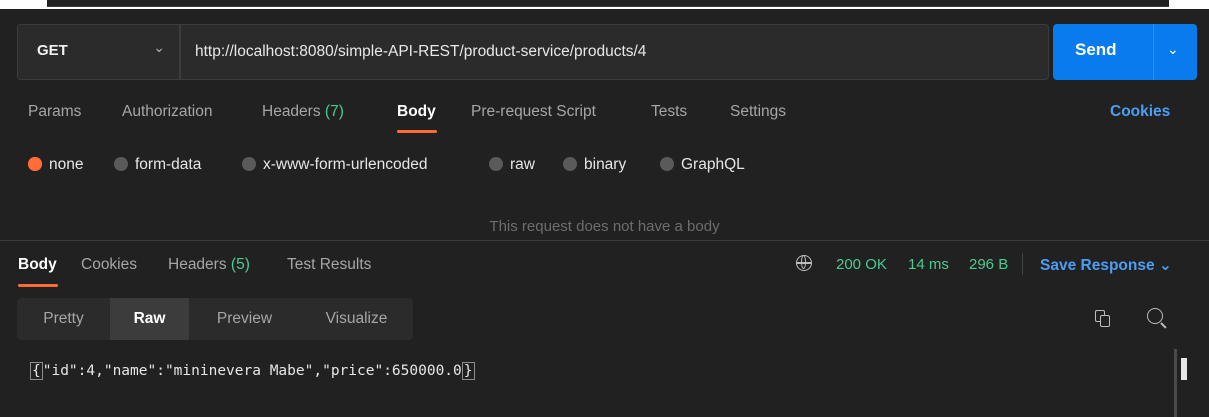 The image size is (1209, 417). I want to click on radio-raw-label: raw, so click(522, 164).